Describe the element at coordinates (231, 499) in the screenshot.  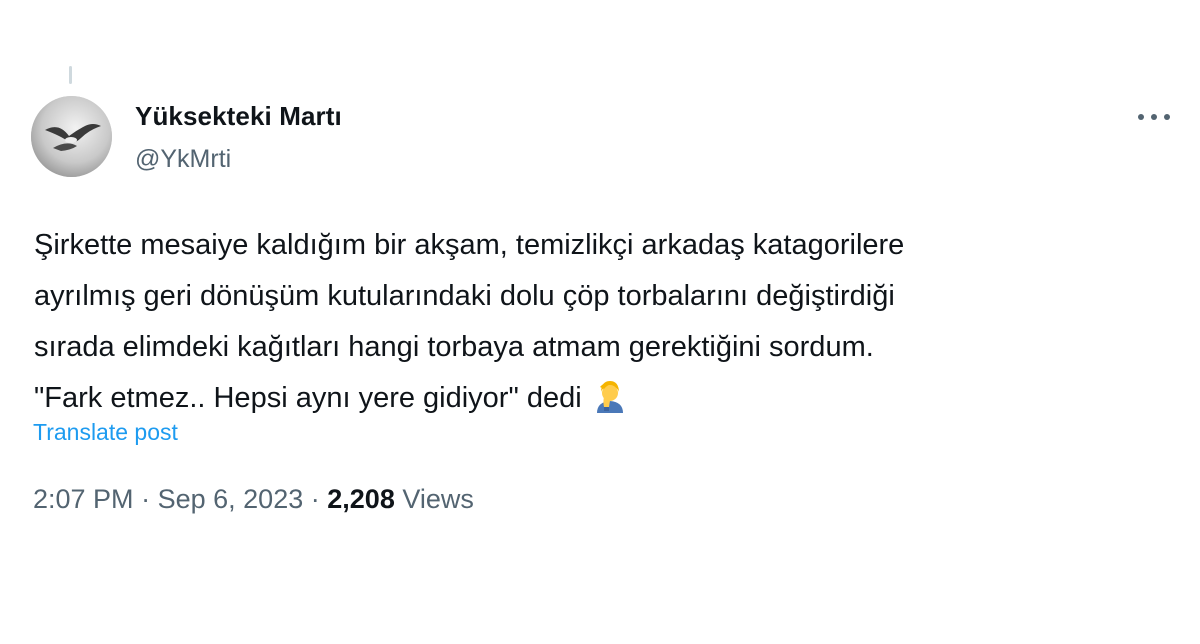
I see `post-date: Sep 6, 2023` at that location.